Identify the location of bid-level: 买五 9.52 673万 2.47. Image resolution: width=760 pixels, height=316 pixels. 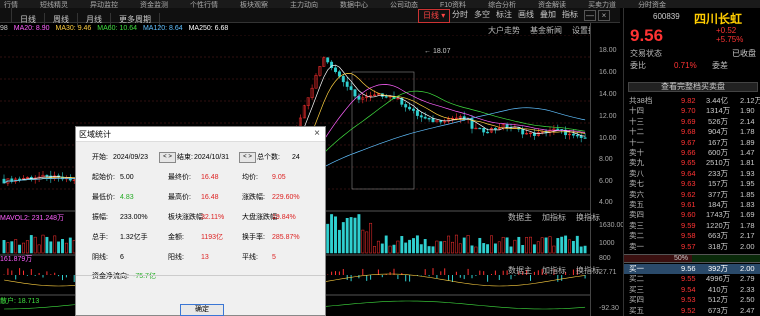
(692, 311).